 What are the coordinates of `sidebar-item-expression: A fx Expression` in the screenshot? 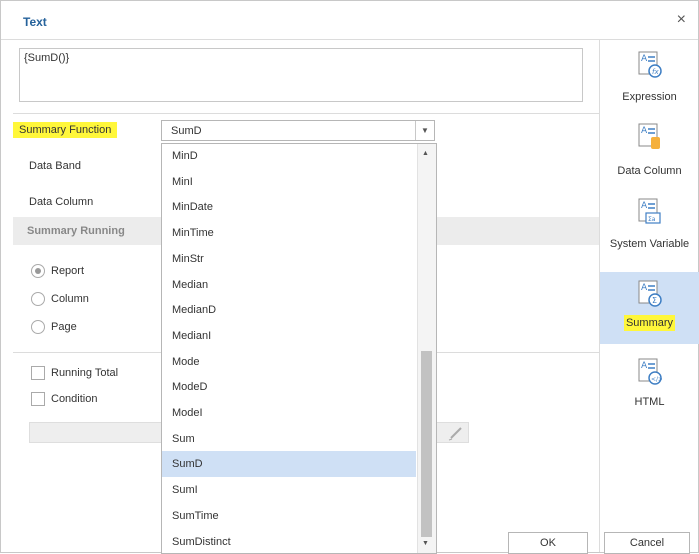 It's located at (649, 79).